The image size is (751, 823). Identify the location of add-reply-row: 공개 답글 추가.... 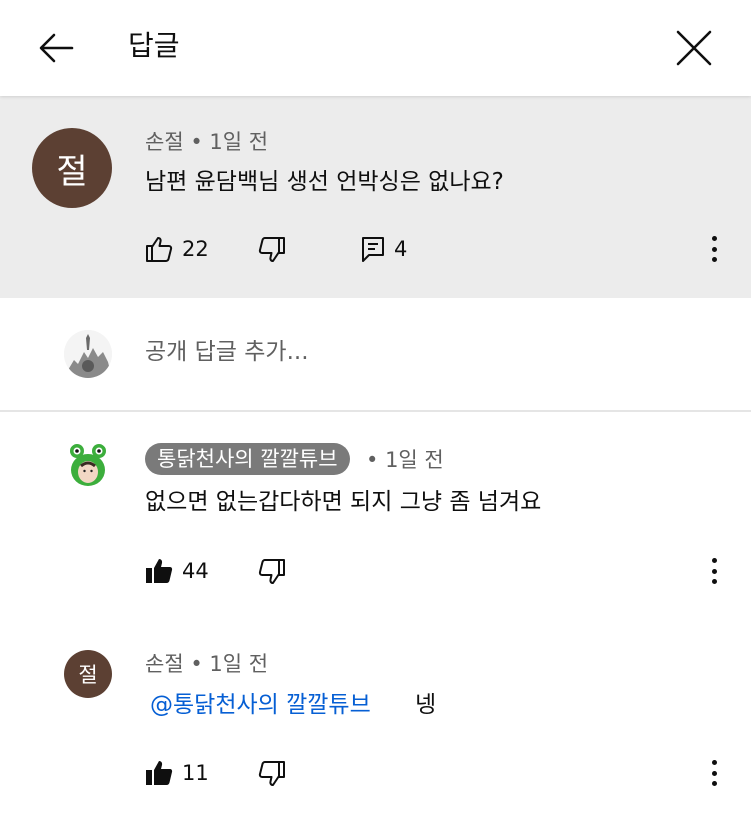
(375, 354).